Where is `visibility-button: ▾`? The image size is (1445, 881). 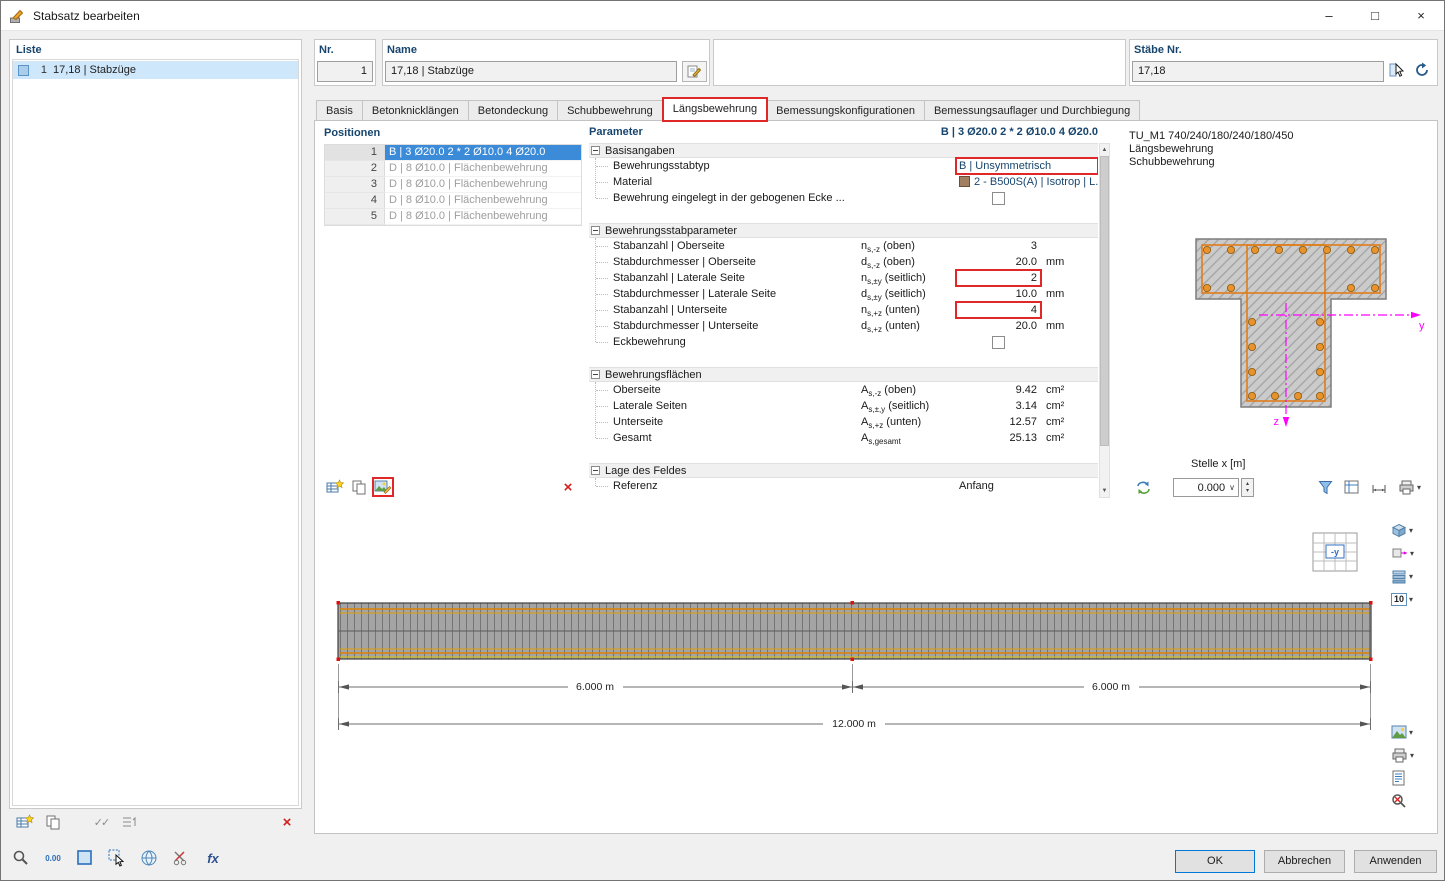 visibility-button: ▾ is located at coordinates (1402, 576).